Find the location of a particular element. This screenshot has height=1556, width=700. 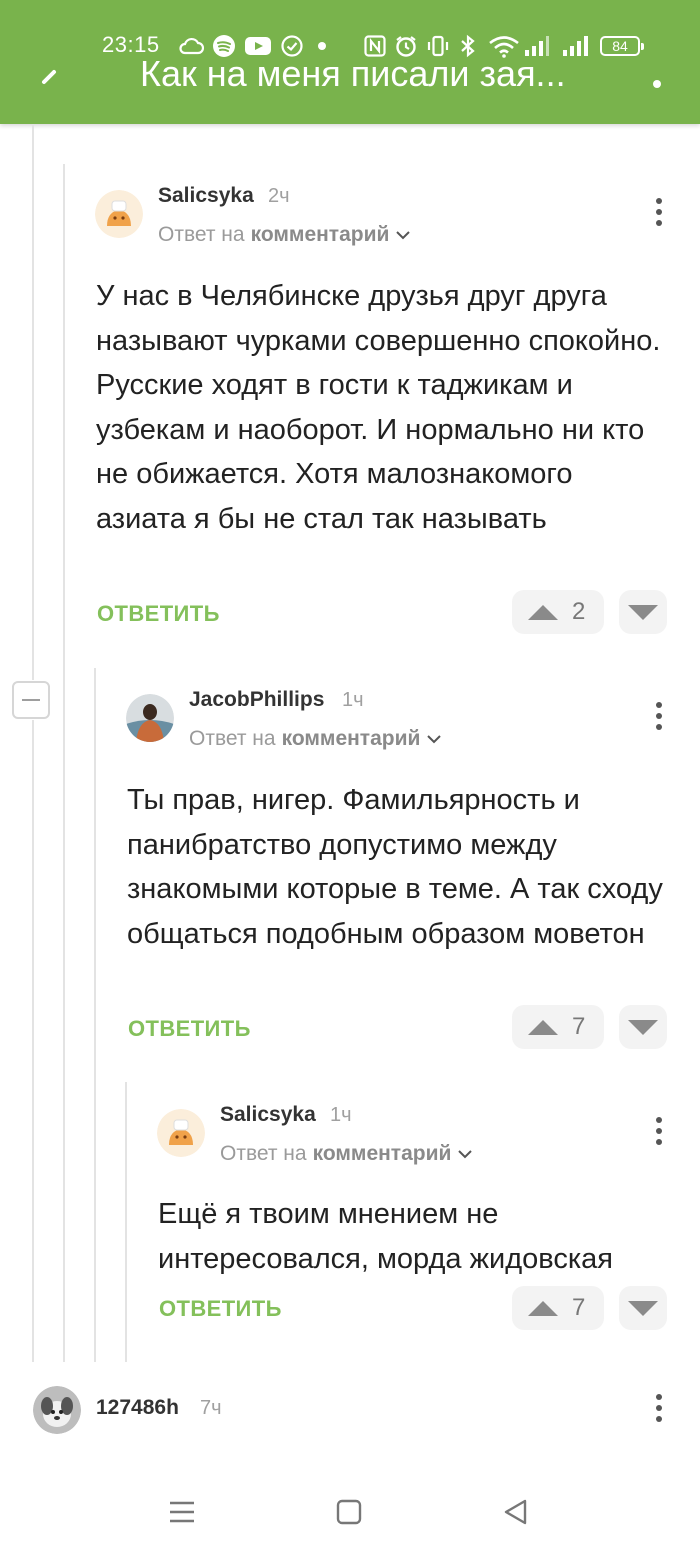

rating: 2 is located at coordinates (579, 611).